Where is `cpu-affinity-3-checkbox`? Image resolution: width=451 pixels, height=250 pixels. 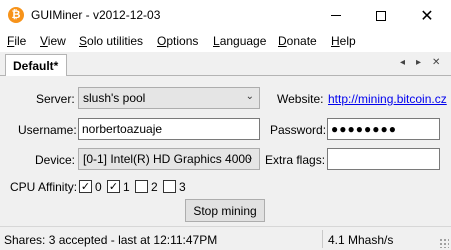
cpu-affinity-3-checkbox is located at coordinates (169, 186).